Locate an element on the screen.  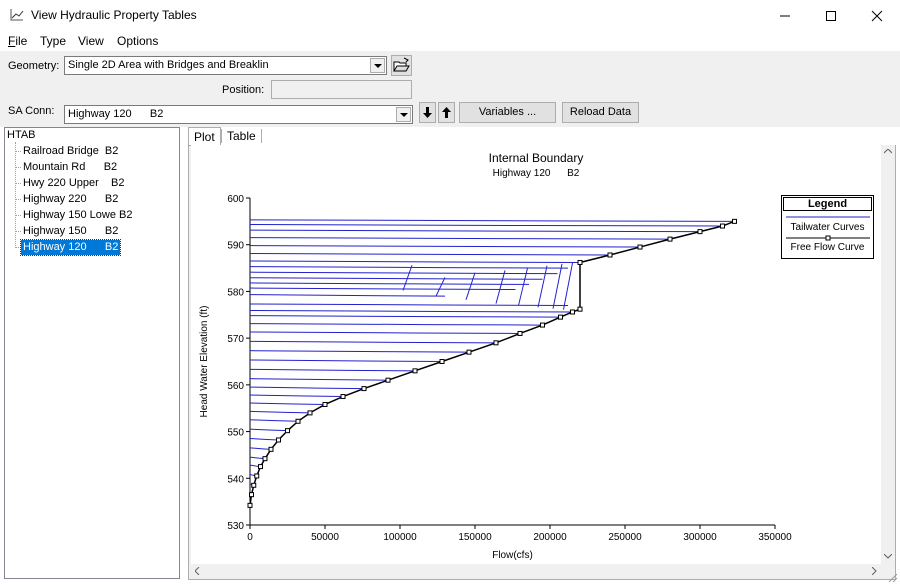
tree-item: Railroad Bridge B2 is located at coordinates (70, 151).